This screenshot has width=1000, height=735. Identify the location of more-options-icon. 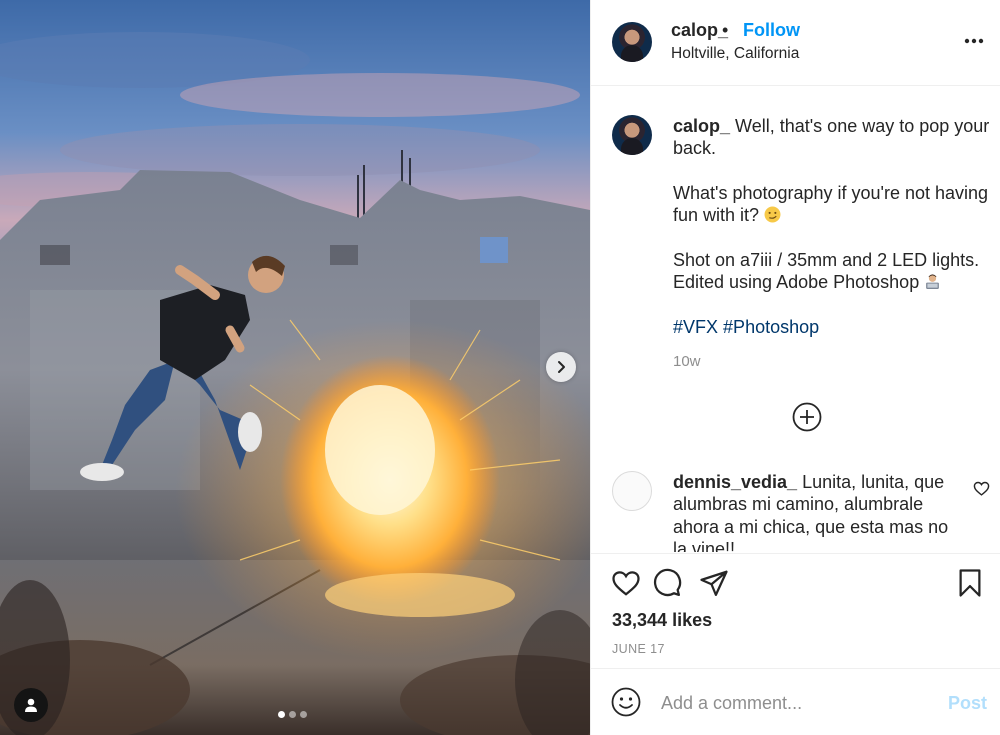
(974, 41).